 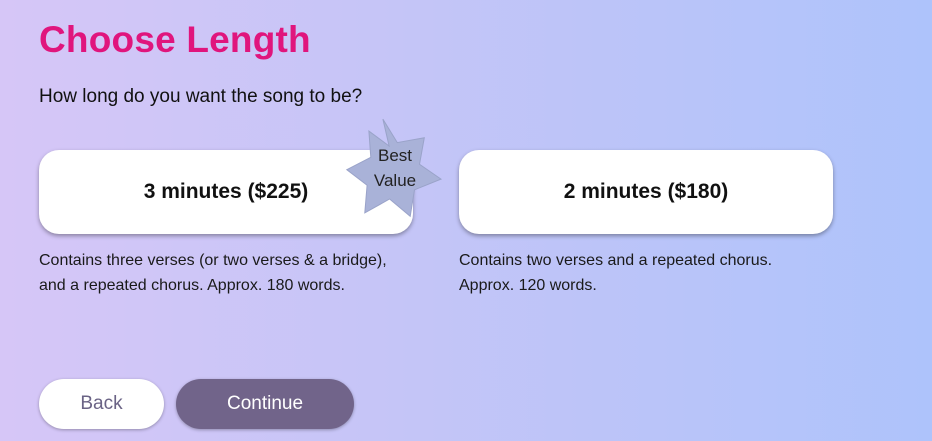 I want to click on option-2-minutes-button: 2 minutes ($180), so click(x=646, y=192).